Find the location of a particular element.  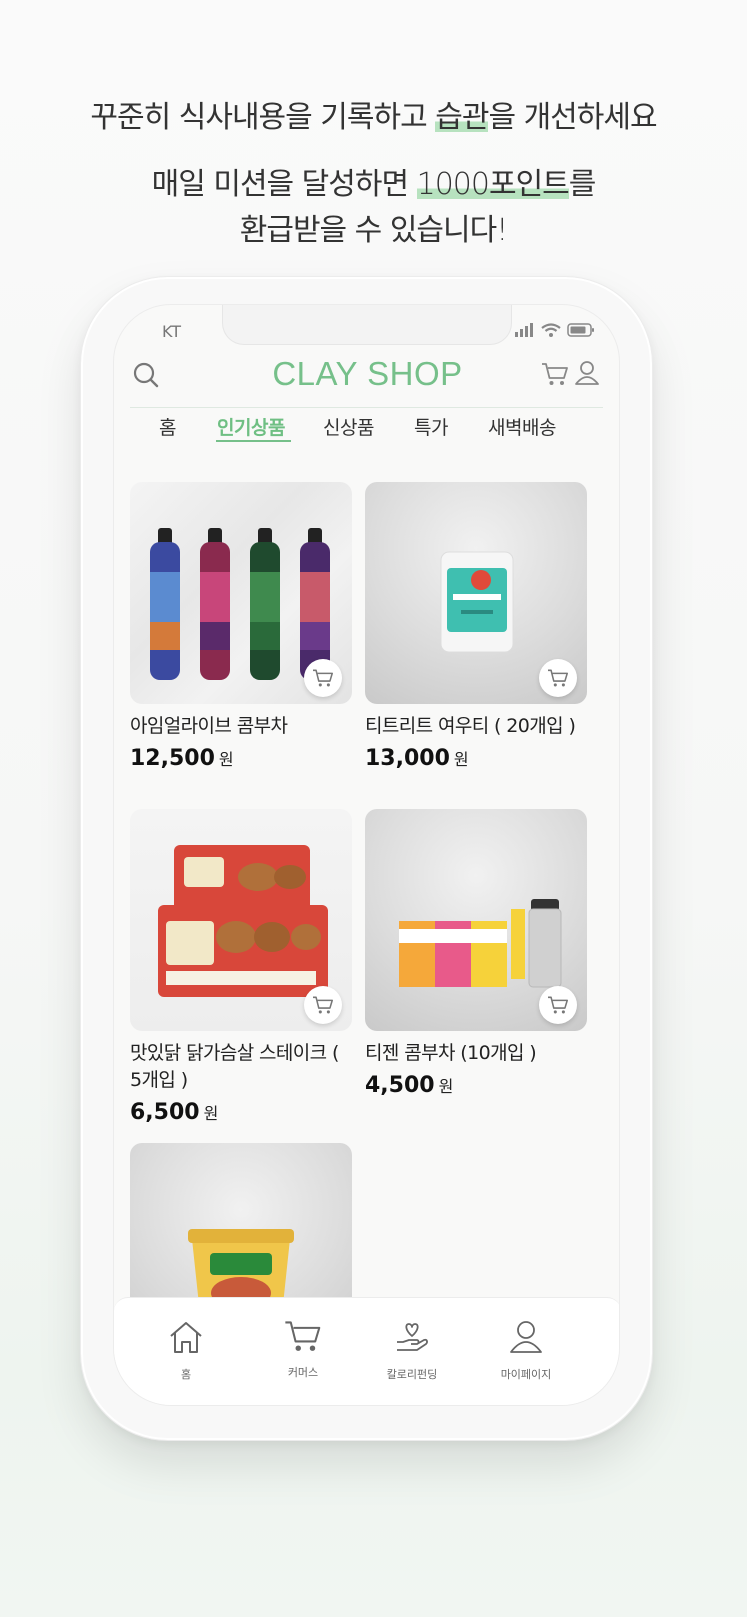

phone-notch is located at coordinates (367, 325).